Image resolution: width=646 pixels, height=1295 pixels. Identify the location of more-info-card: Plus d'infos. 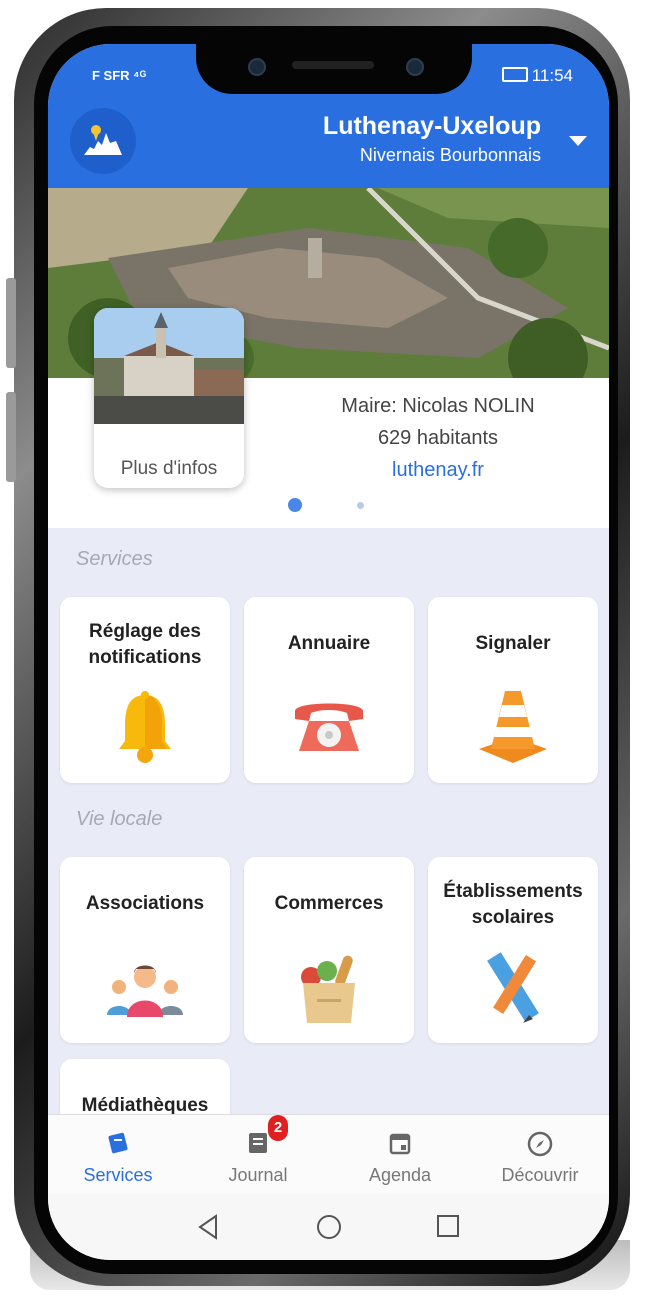
(169, 398).